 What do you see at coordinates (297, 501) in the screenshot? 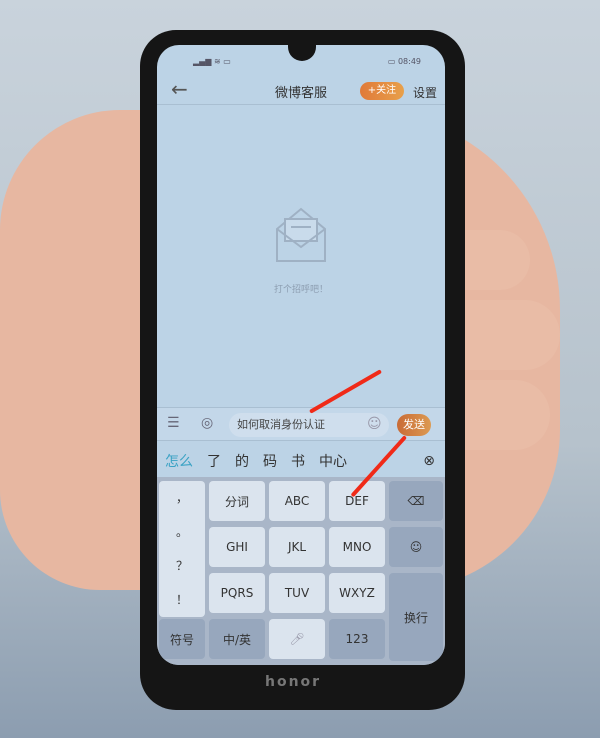
I see `key: ABC` at bounding box center [297, 501].